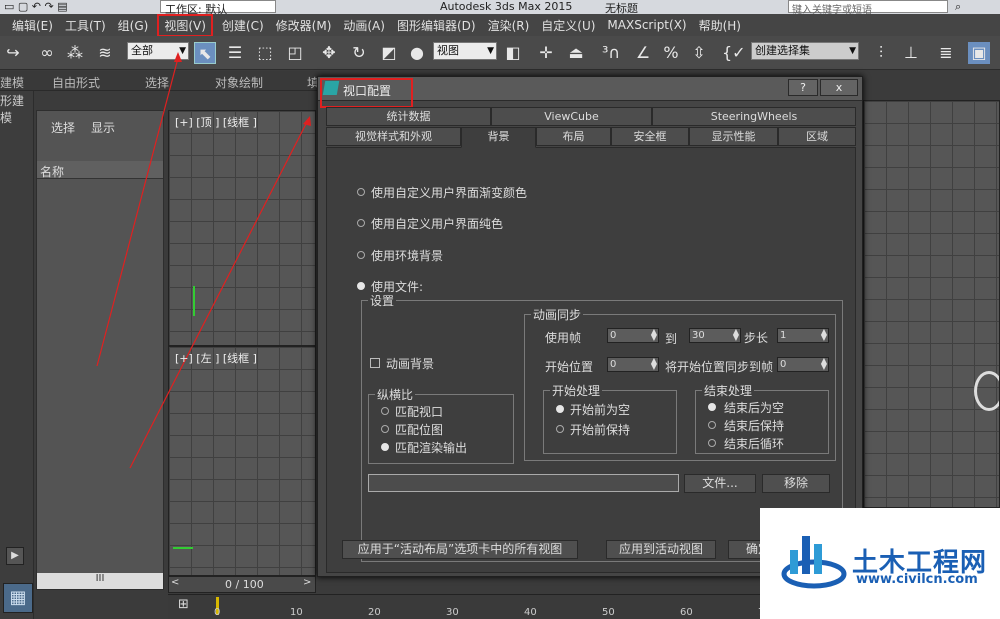 The height and width of the screenshot is (619, 1000). Describe the element at coordinates (803, 87) in the screenshot. I see `help-button: ?` at that location.